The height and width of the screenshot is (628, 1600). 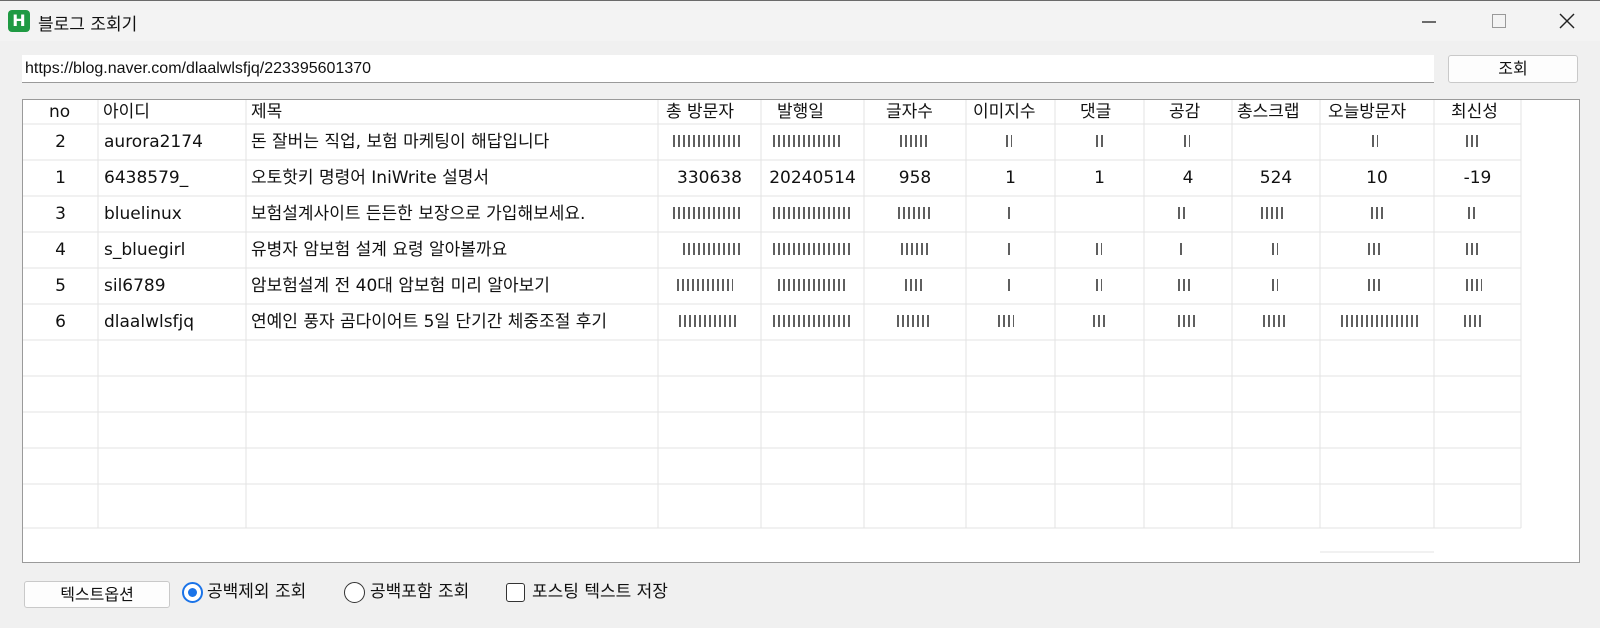 I want to click on window-title: 블로그 조회기, so click(x=88, y=25).